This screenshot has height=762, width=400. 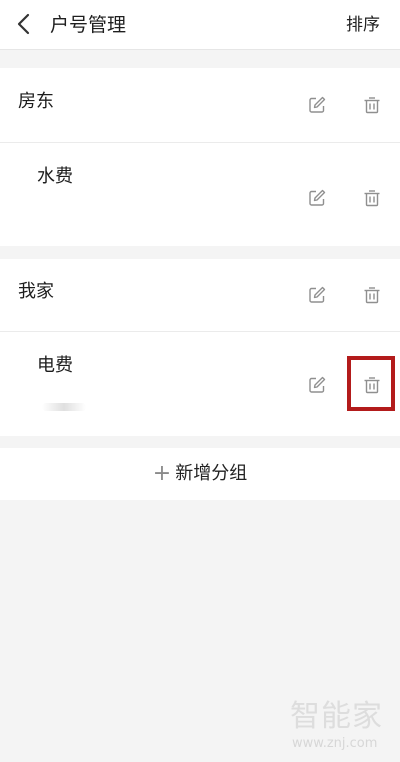 What do you see at coordinates (335, 743) in the screenshot?
I see `watermark-url: www.znj.com` at bounding box center [335, 743].